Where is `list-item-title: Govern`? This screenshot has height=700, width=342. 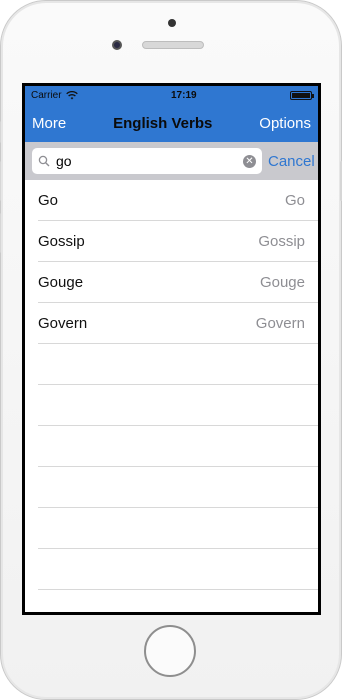 list-item-title: Govern is located at coordinates (63, 323).